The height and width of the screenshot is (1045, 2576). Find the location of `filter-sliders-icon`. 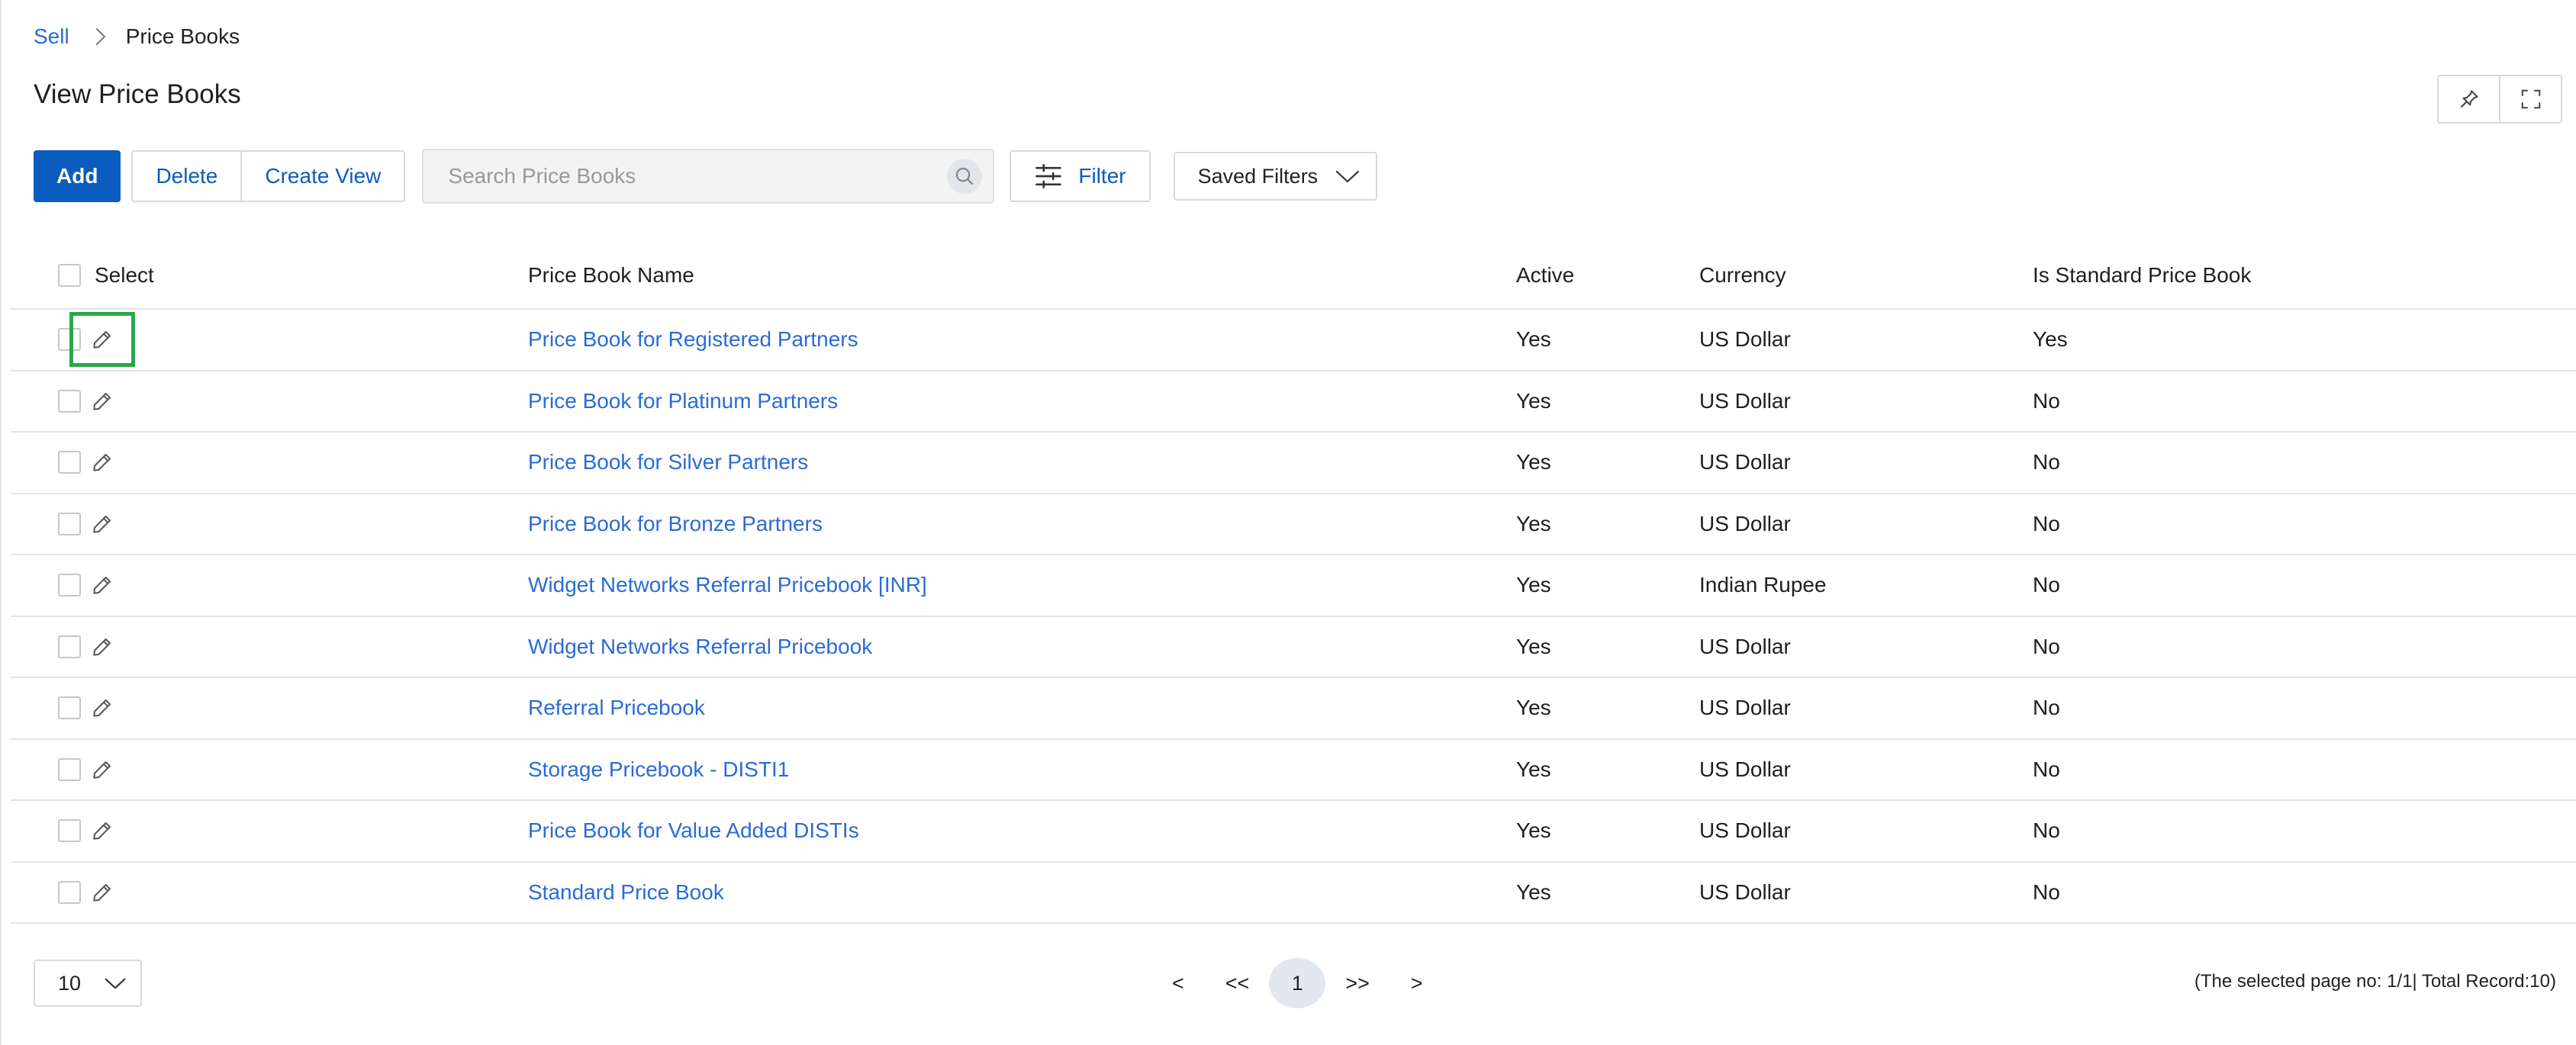

filter-sliders-icon is located at coordinates (1048, 176).